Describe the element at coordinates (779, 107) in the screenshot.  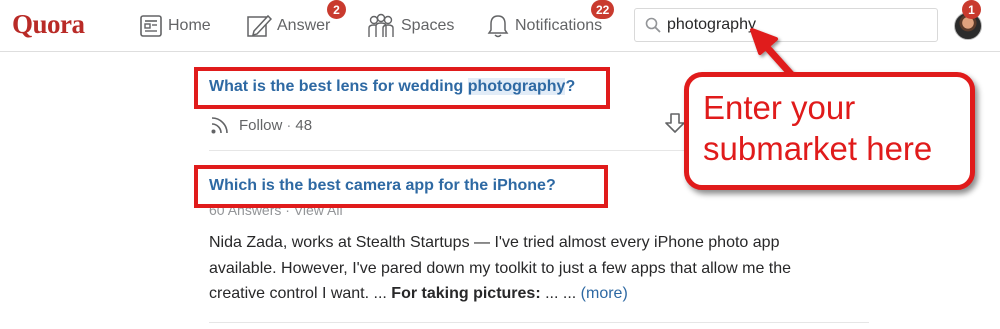
I see `callout-line-1: Enter your` at that location.